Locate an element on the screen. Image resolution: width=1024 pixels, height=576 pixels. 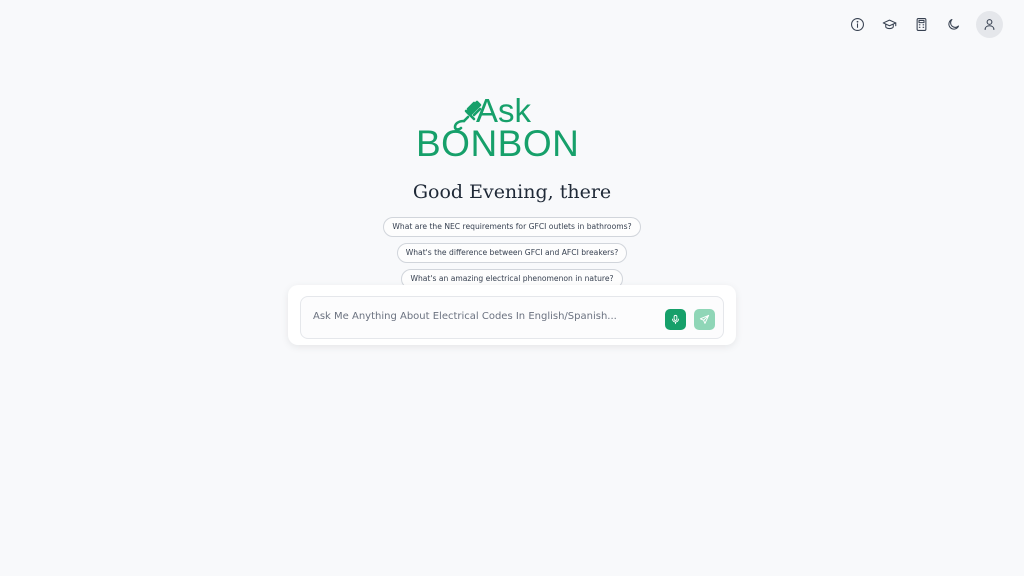
logo-text-bonbon: BONBON is located at coordinates (498, 143).